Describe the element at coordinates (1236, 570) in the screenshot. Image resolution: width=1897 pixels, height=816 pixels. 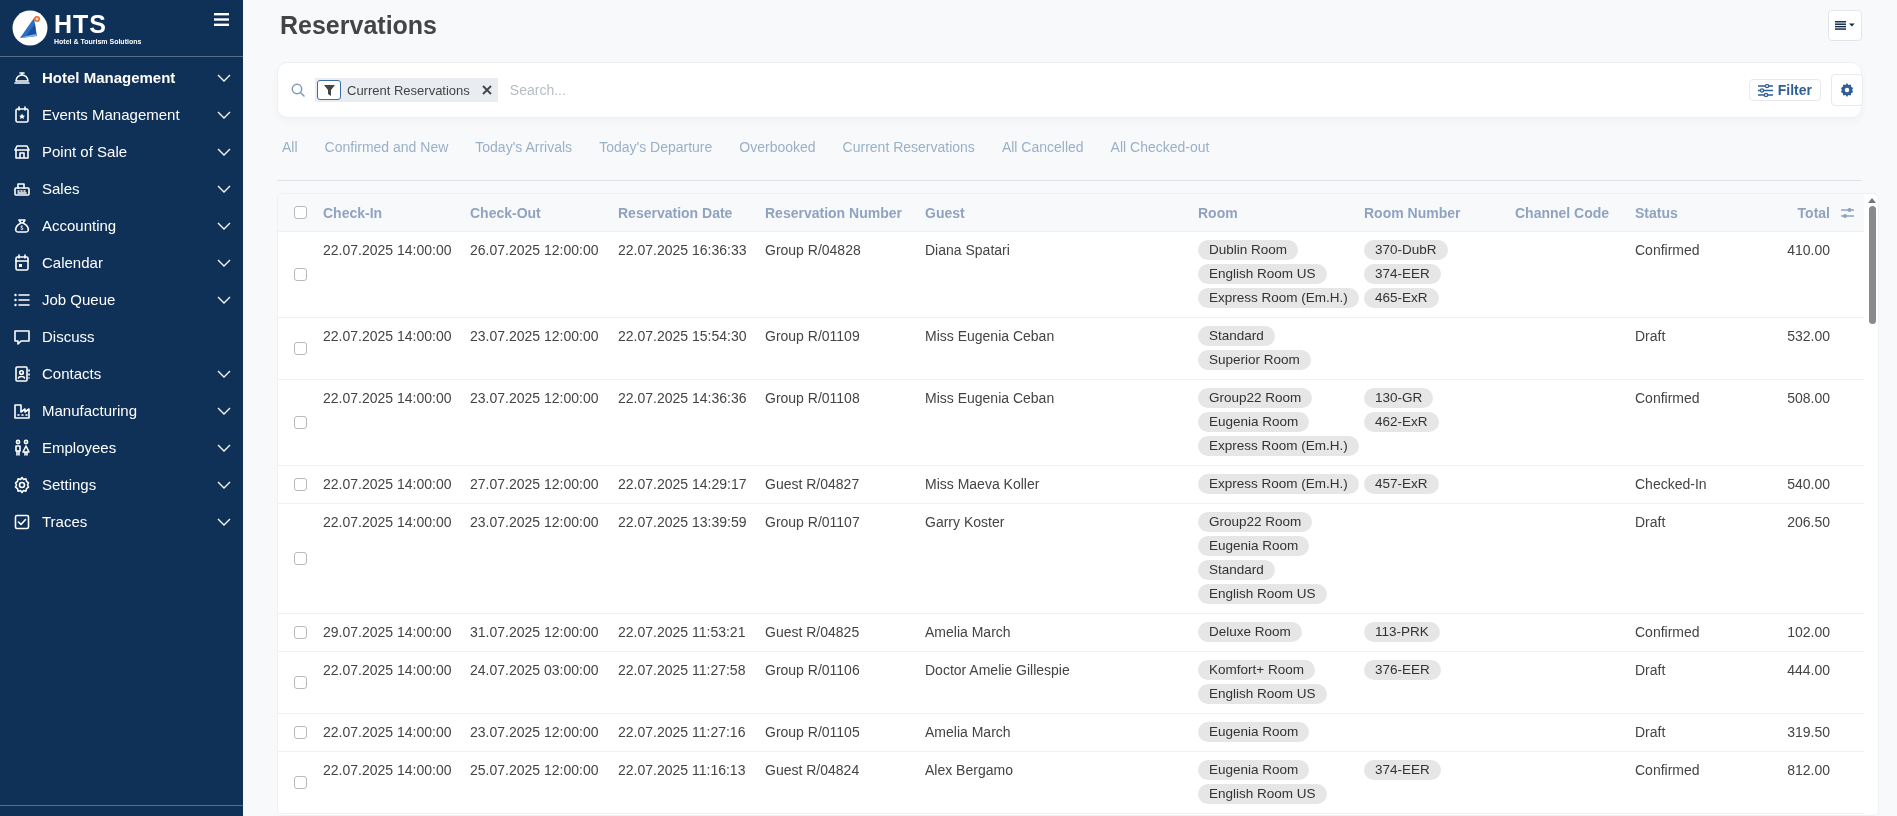
I see `room-tag: Standard` at that location.